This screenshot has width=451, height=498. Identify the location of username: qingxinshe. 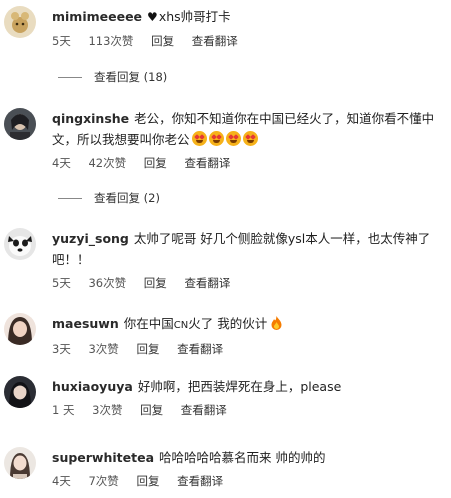
(90, 118).